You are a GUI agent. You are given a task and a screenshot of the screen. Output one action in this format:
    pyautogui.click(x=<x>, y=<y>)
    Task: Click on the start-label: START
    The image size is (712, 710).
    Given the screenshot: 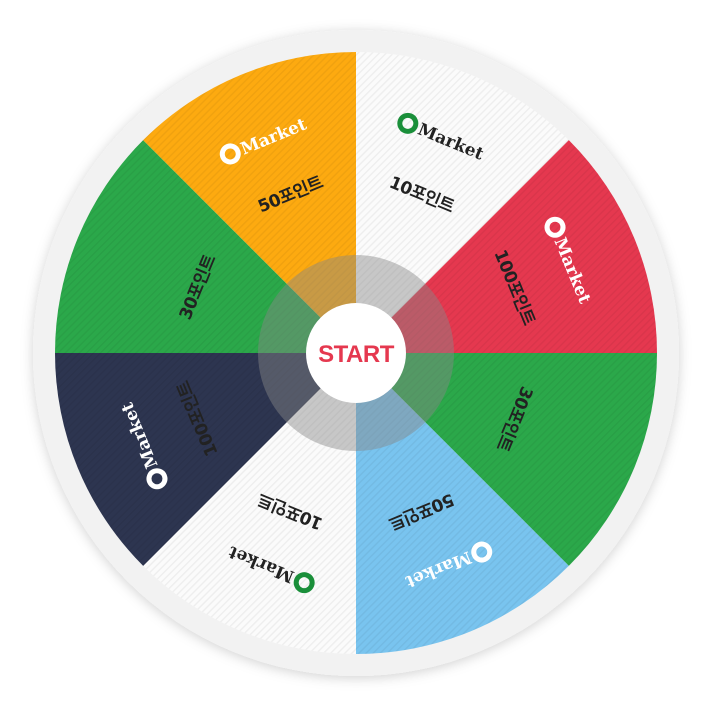 What is the action you would take?
    pyautogui.click(x=356, y=354)
    